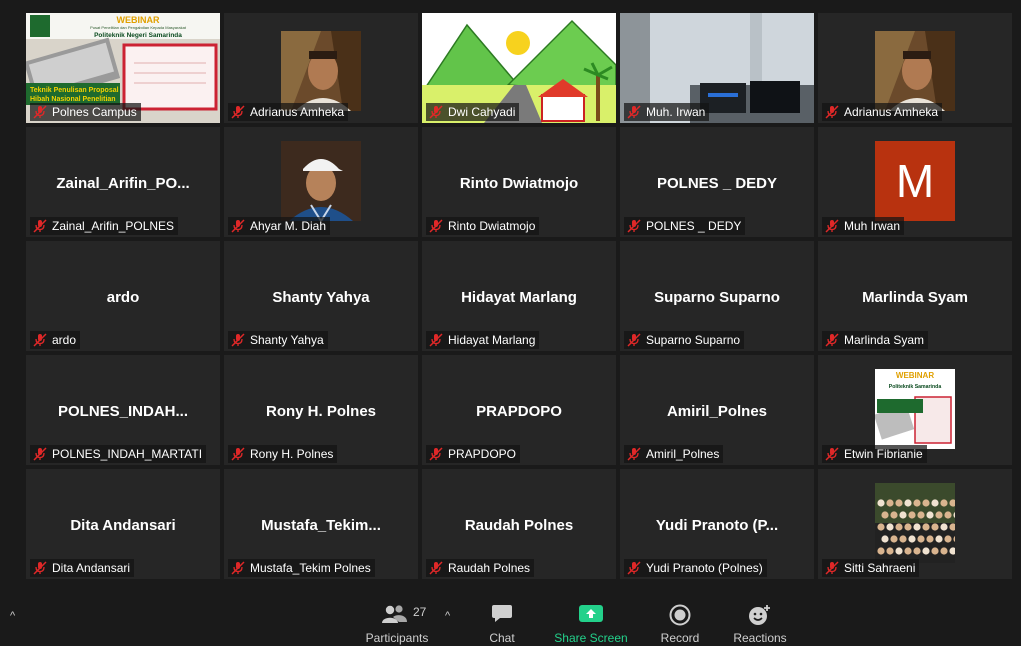 The height and width of the screenshot is (646, 1021). I want to click on participant-video: WEBINAR Politeknik Samarinda, so click(915, 409).